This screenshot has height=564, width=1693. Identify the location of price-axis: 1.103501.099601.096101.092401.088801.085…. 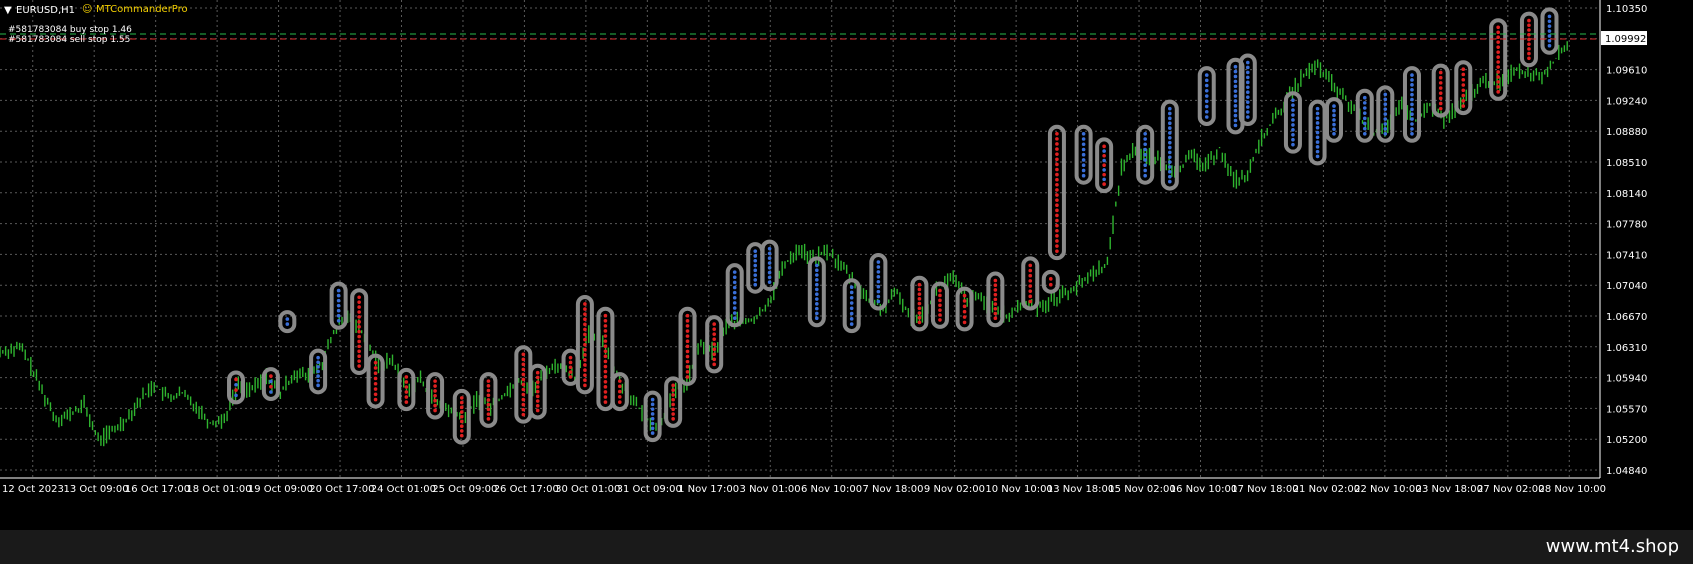
(1623, 239).